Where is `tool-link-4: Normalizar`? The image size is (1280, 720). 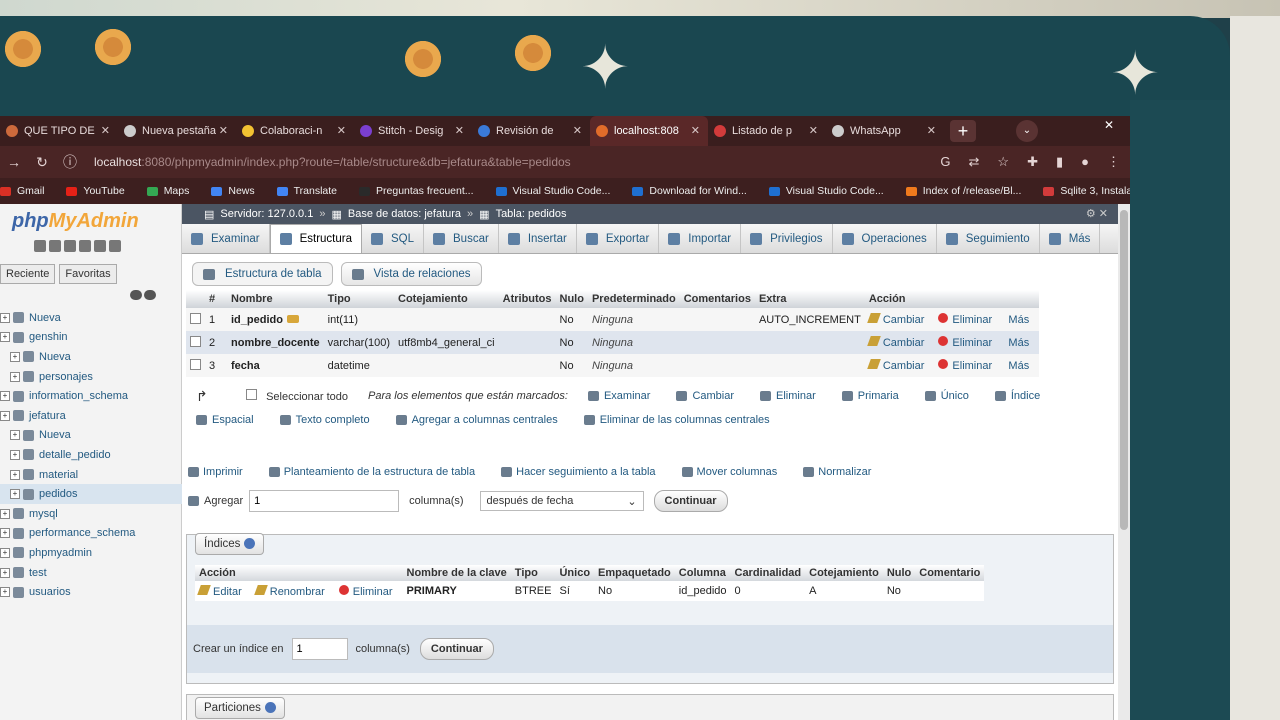
tool-link-4: Normalizar is located at coordinates (837, 472).